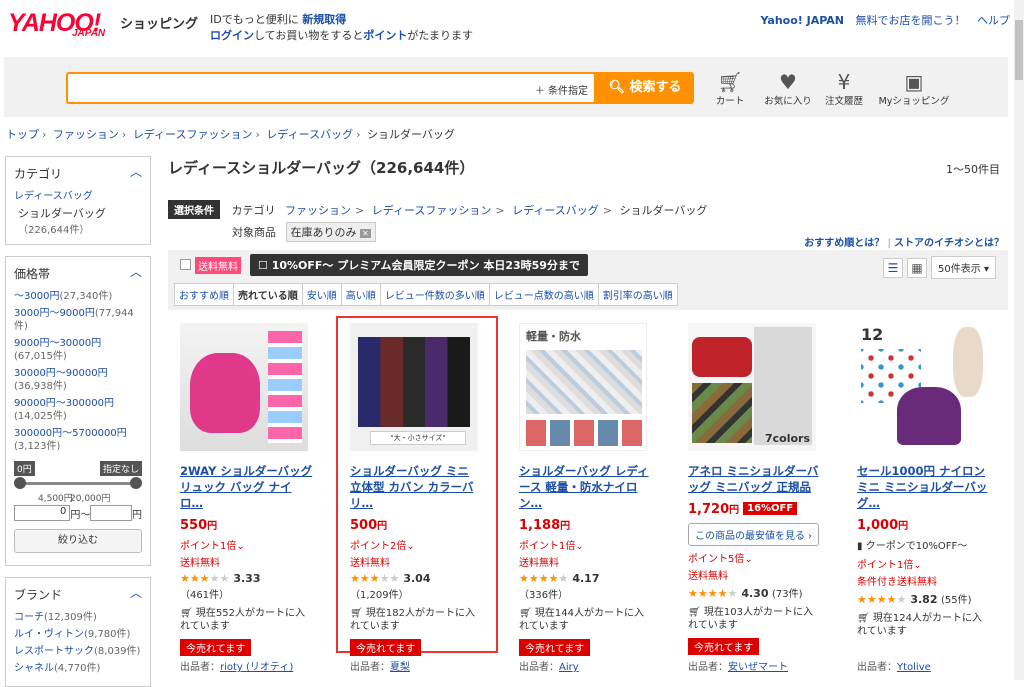 Image resolution: width=1024 pixels, height=687 pixels. I want to click on help-link: ヘルプ, so click(993, 20).